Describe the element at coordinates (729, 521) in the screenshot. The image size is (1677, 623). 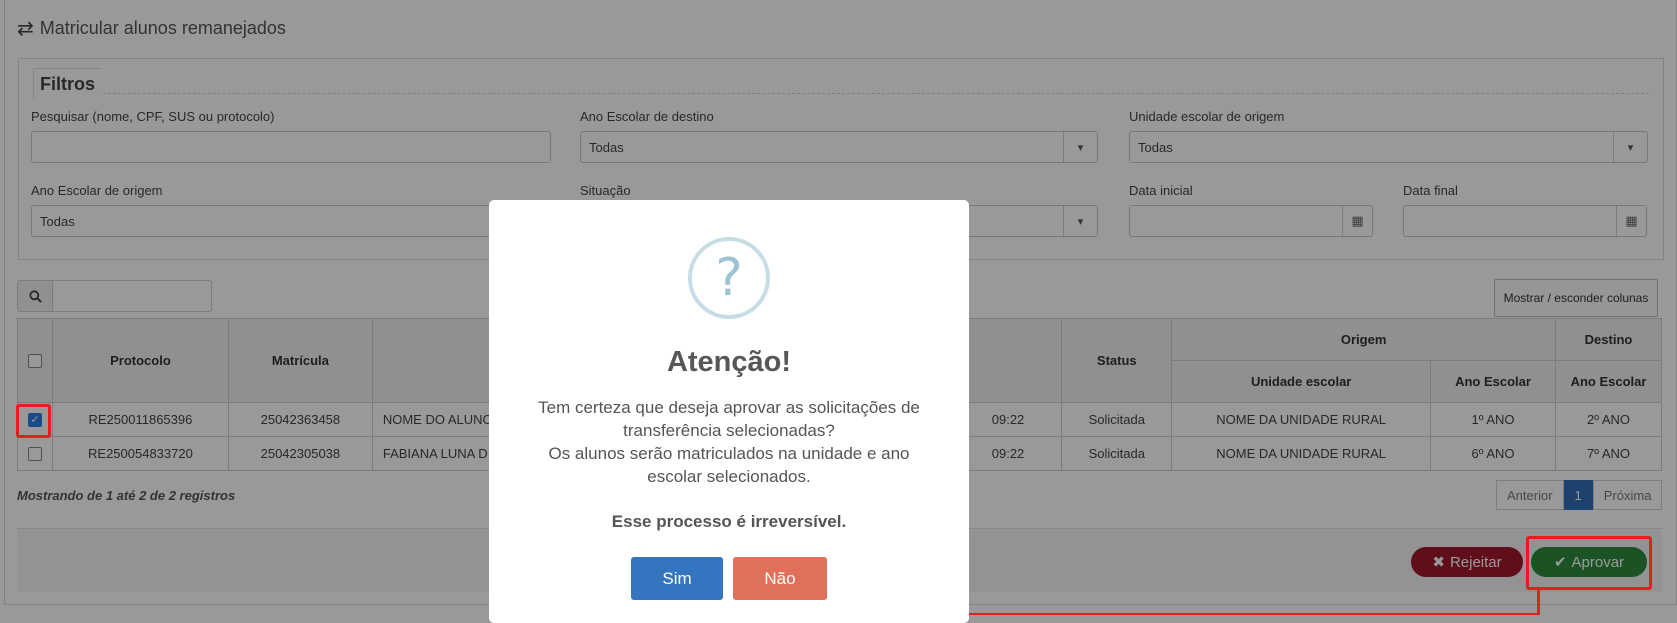
I see `dialog-warning: Esse processo é irreversível.` at that location.